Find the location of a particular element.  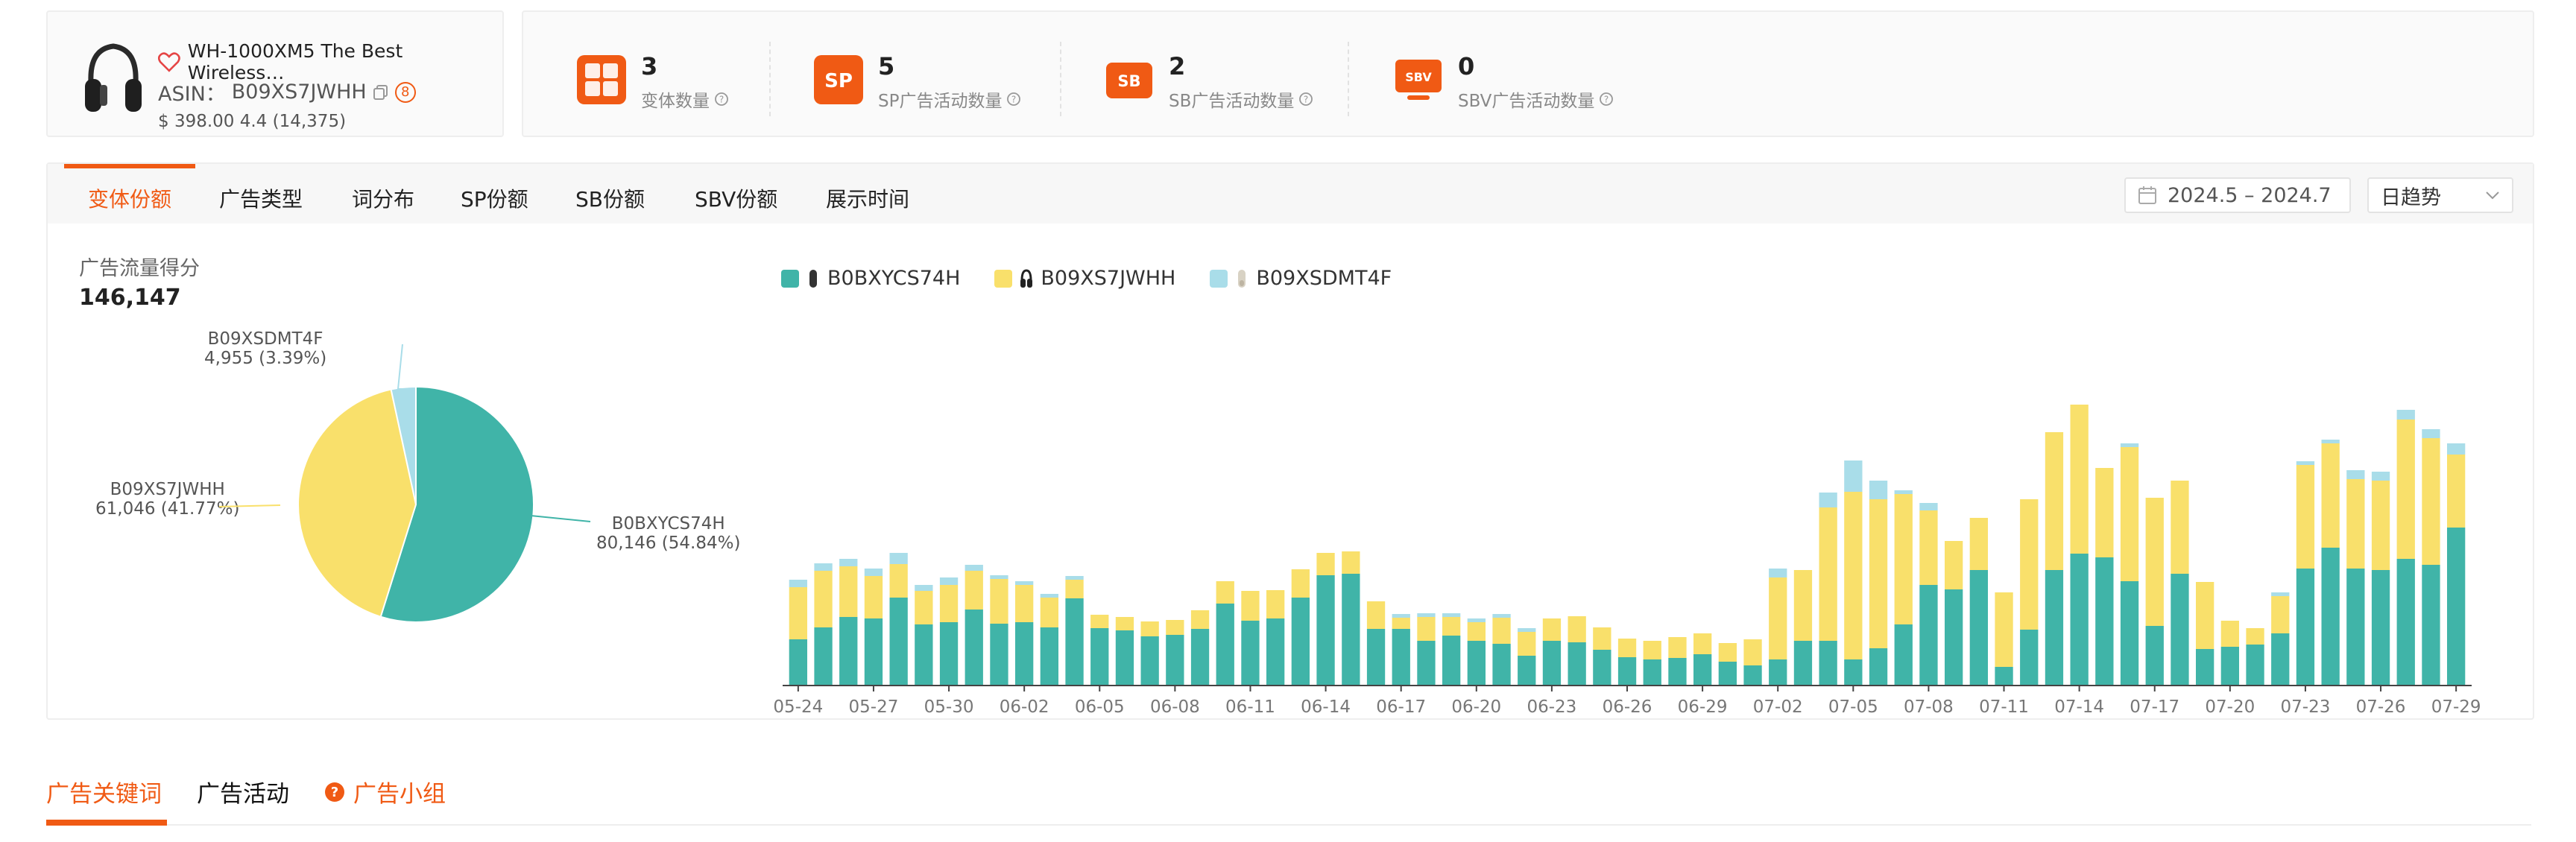

copy-icon is located at coordinates (381, 92).